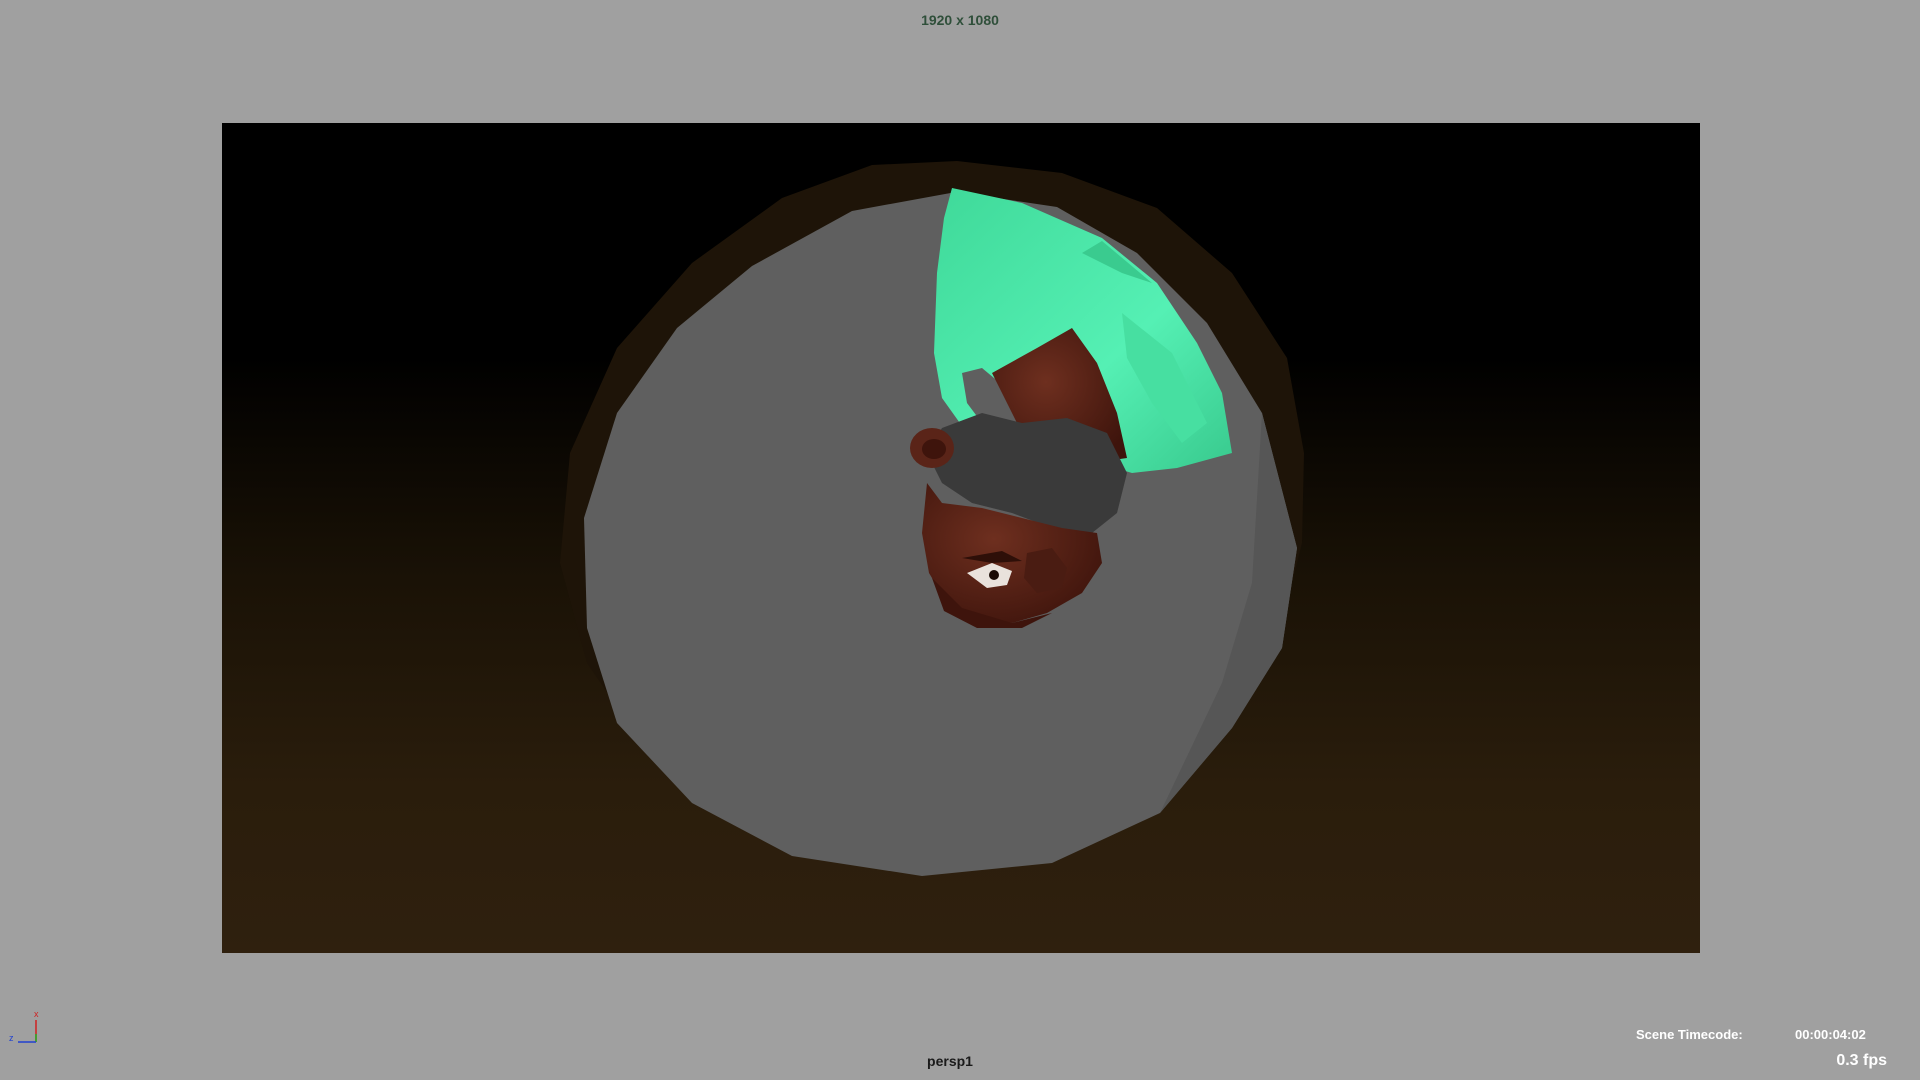 The height and width of the screenshot is (1080, 1920). I want to click on fps-readout: 0.3 fps, so click(1861, 1060).